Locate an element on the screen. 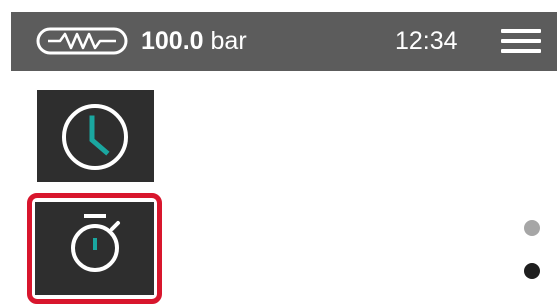  stopwatch-tile-button is located at coordinates (94, 248).